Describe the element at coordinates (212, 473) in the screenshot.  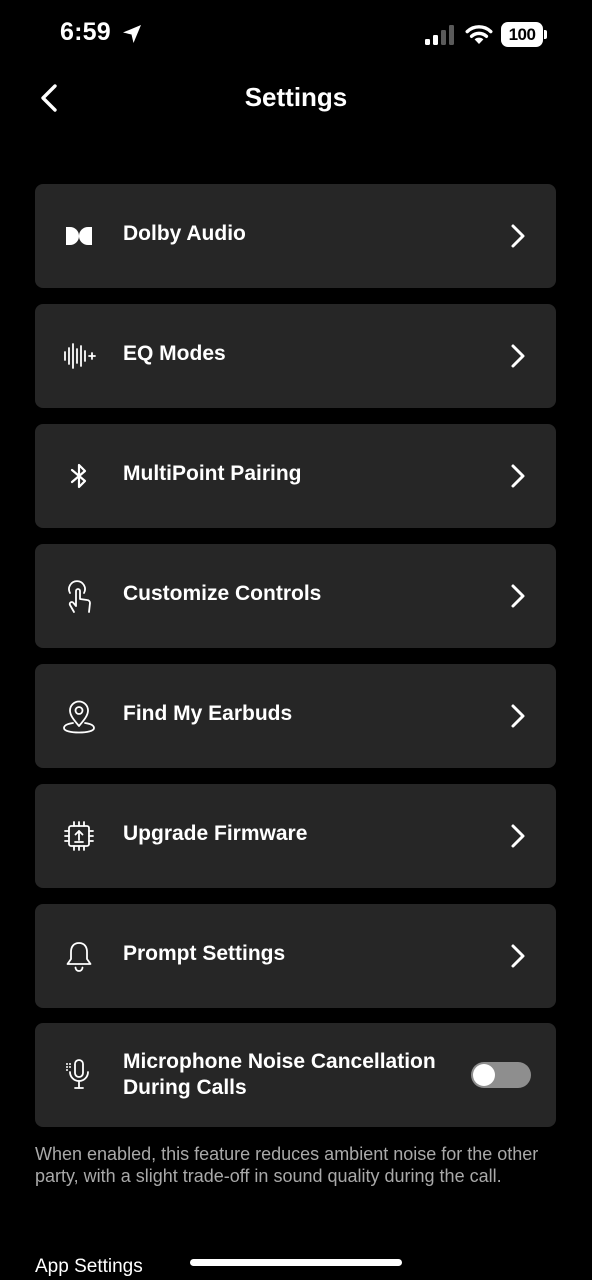
I see `multipoint-pairing-label: MultiPoint Pairing` at that location.